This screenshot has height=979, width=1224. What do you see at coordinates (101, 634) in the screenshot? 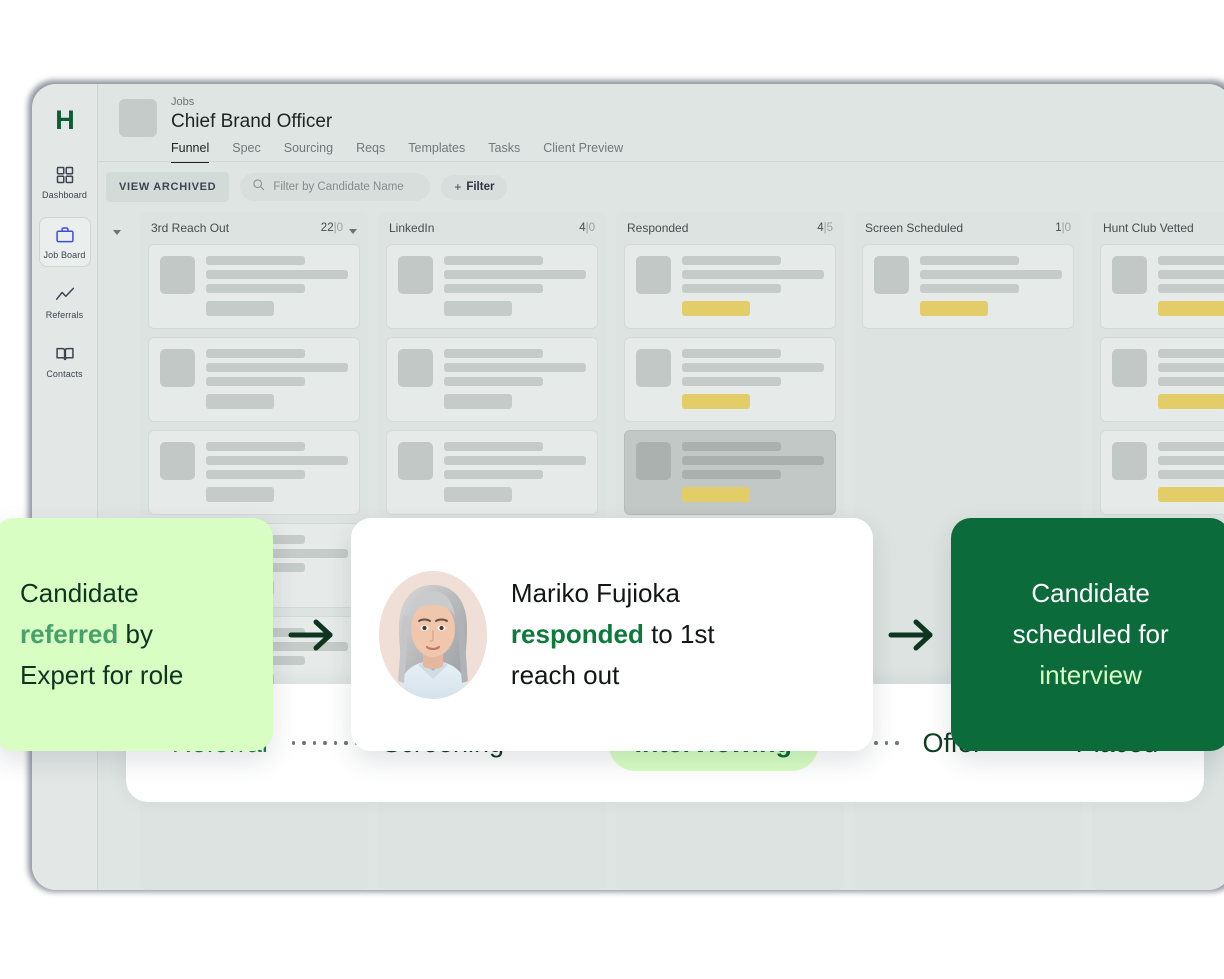
I see `story-referral-text: Candidate referred by Expert for role` at bounding box center [101, 634].